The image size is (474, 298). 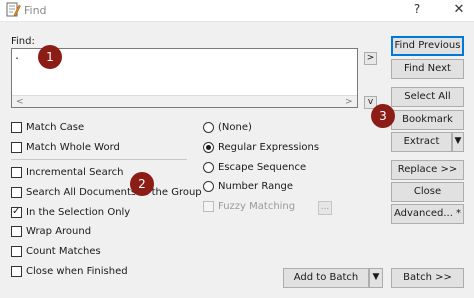 I want to click on help-button: ?, so click(x=417, y=10).